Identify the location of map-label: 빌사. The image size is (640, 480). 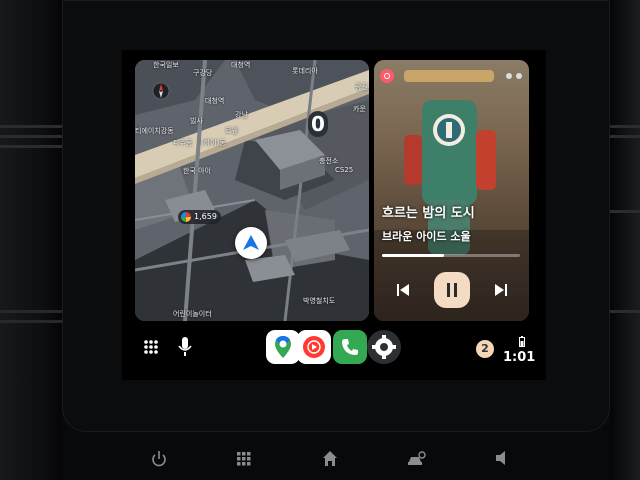
(196, 121).